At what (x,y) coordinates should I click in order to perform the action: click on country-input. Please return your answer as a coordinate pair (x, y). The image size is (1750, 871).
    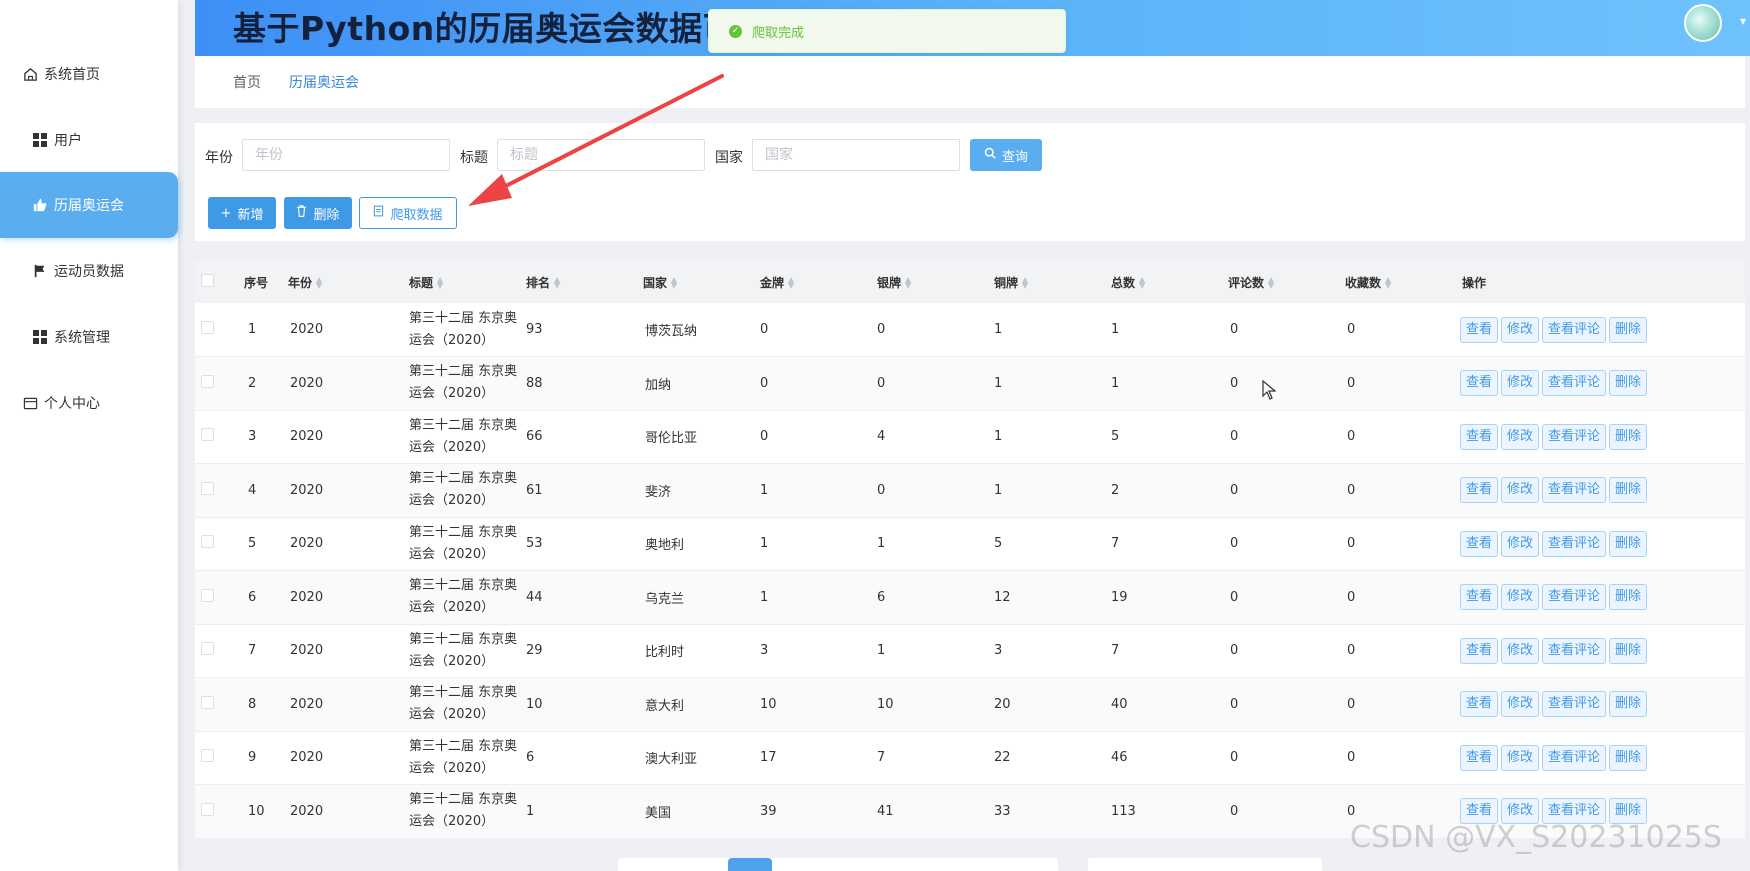
    Looking at the image, I should click on (856, 155).